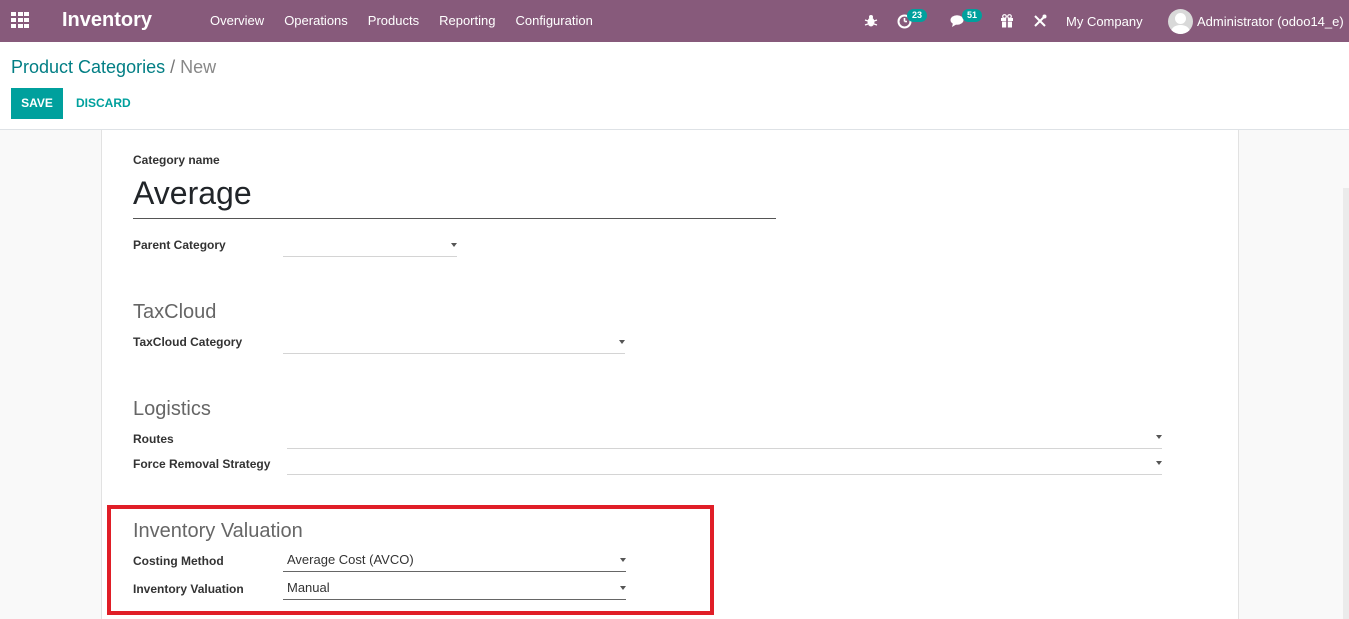  Describe the element at coordinates (972, 15) in the screenshot. I see `messages-count-badge: 51` at that location.